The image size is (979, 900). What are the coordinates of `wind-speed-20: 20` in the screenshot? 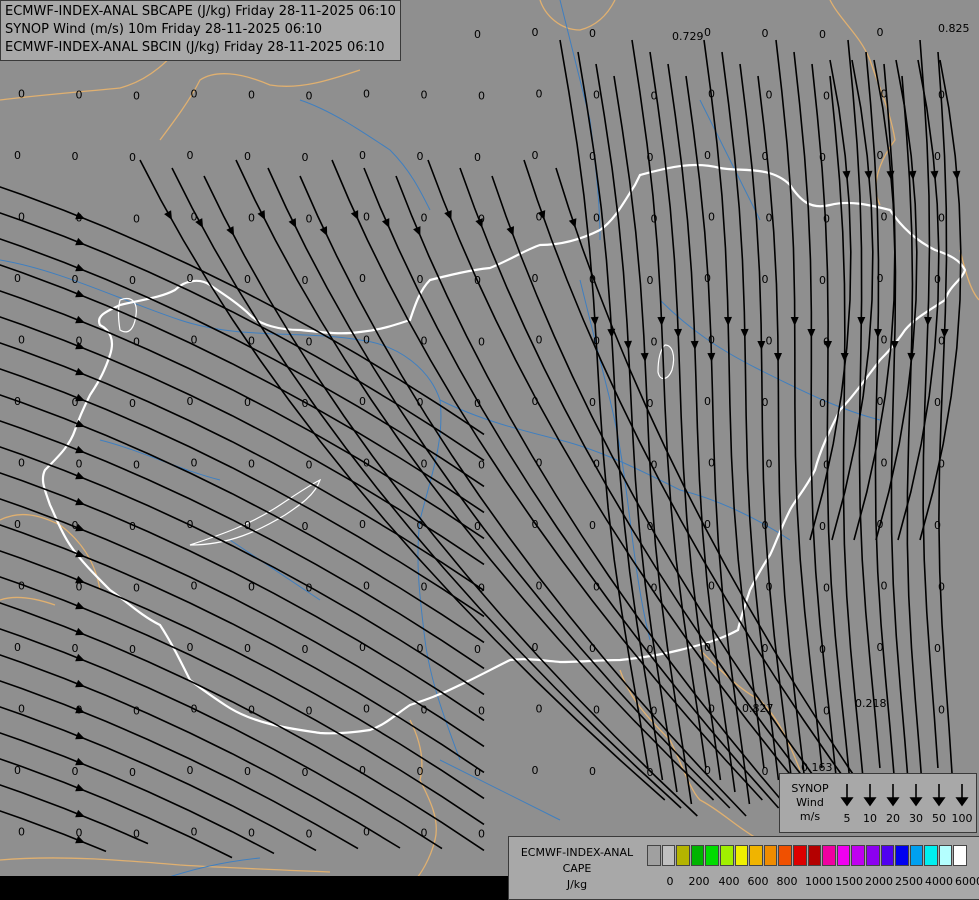 It's located at (893, 818).